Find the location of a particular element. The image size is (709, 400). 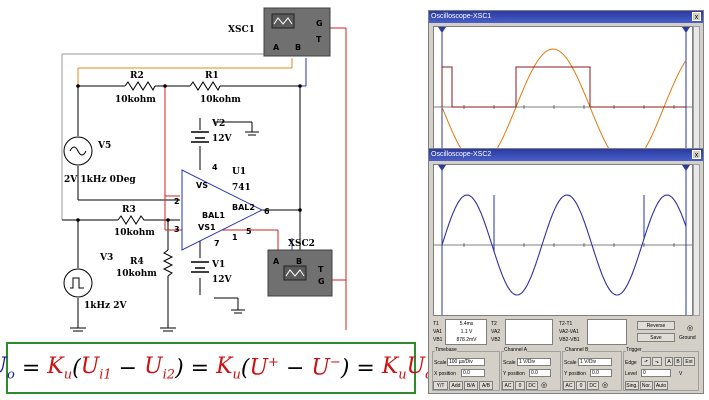

v3-name: V3 is located at coordinates (106, 258).